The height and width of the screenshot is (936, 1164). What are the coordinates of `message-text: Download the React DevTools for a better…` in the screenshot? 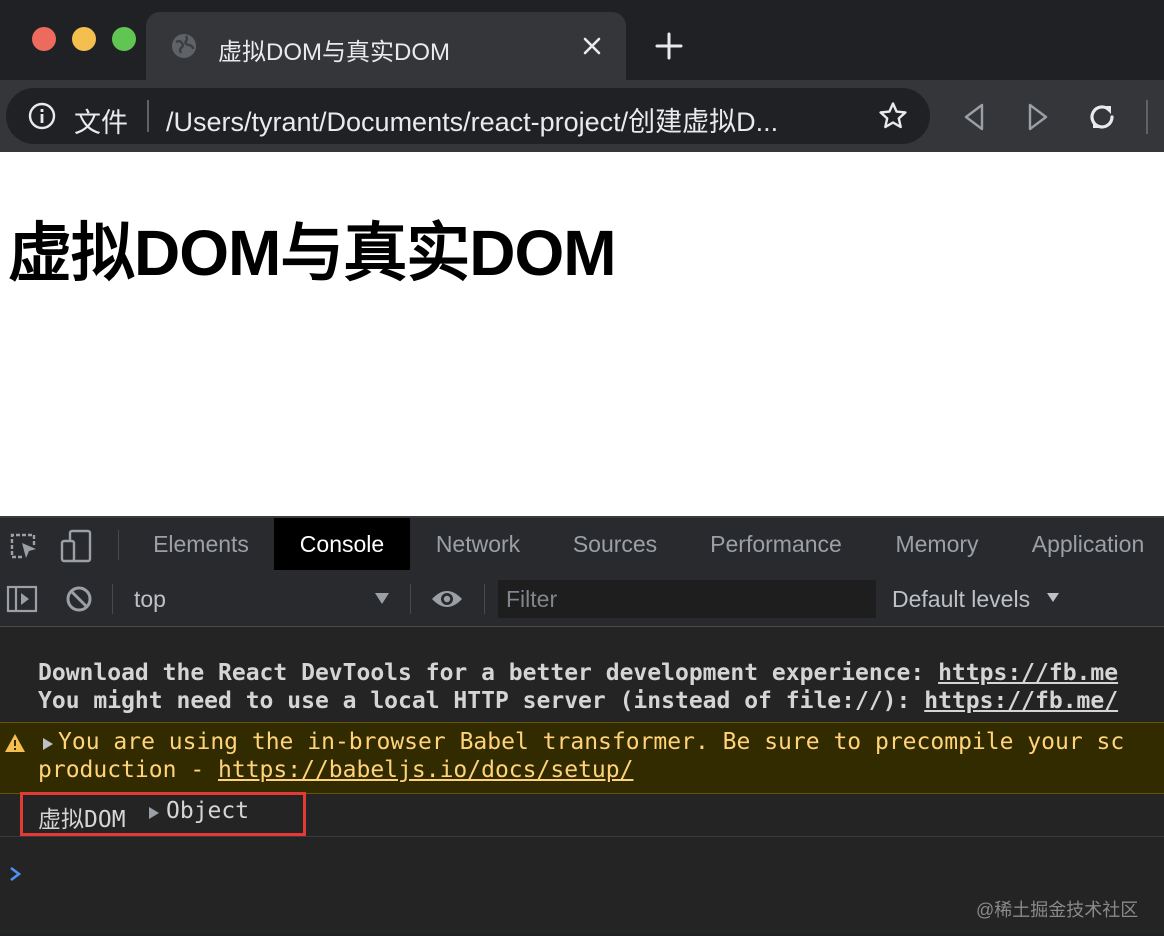 It's located at (488, 673).